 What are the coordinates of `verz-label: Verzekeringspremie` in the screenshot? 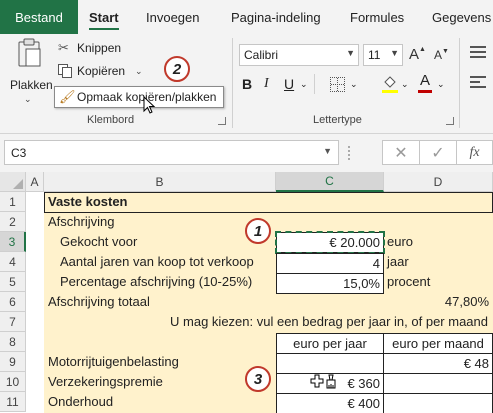 It's located at (105, 382).